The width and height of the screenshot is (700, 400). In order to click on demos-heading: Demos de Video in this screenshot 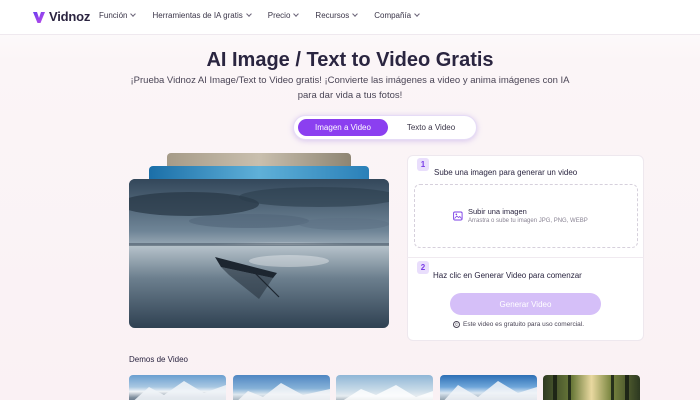, I will do `click(158, 359)`.